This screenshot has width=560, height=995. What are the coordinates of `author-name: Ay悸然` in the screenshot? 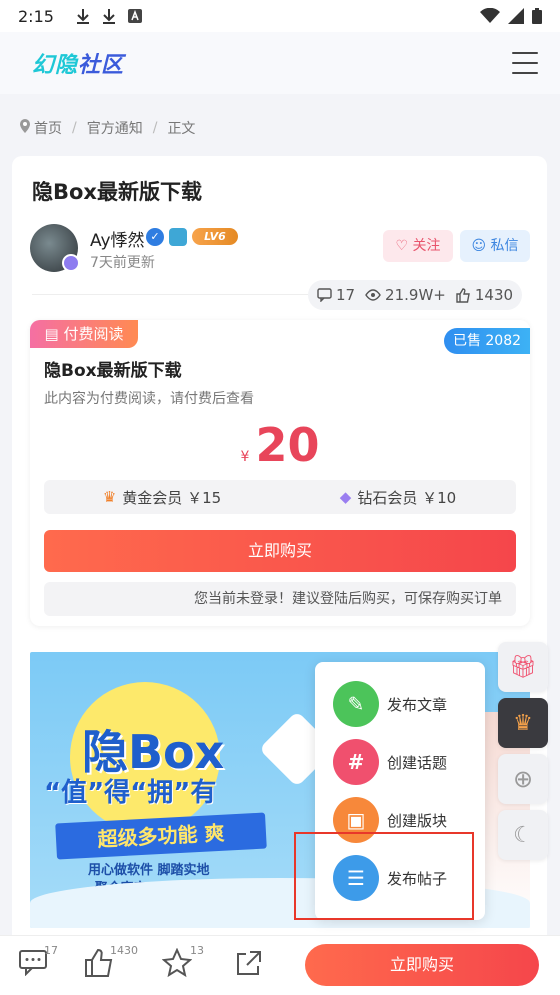 It's located at (117, 238).